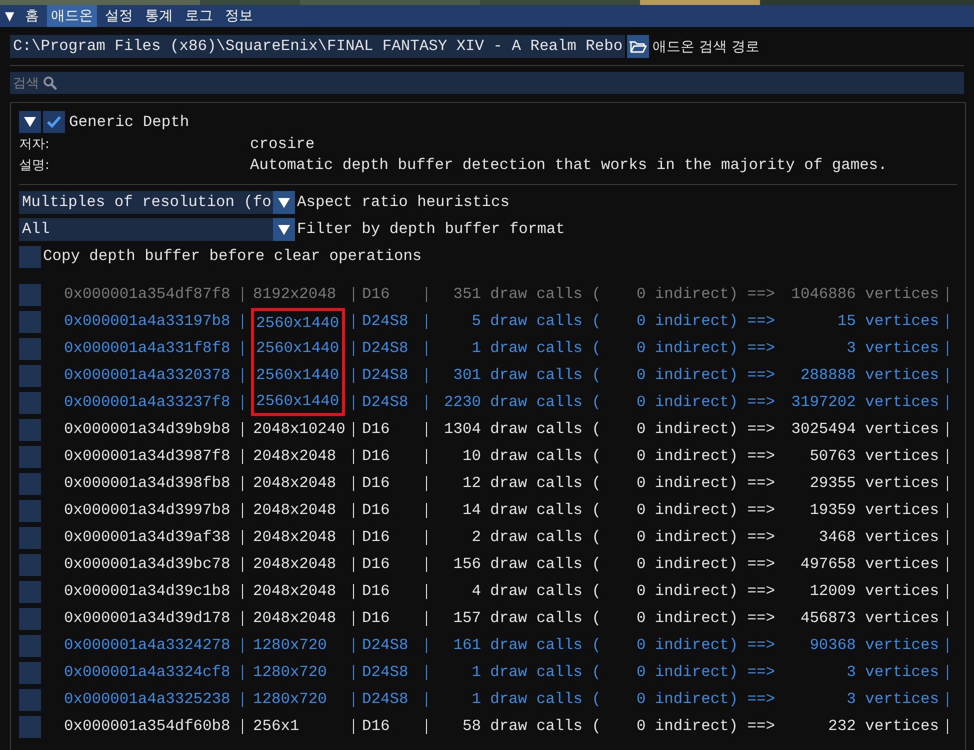 The image size is (974, 750). Describe the element at coordinates (869, 564) in the screenshot. I see `vertex-count: 497658 vertices` at that location.